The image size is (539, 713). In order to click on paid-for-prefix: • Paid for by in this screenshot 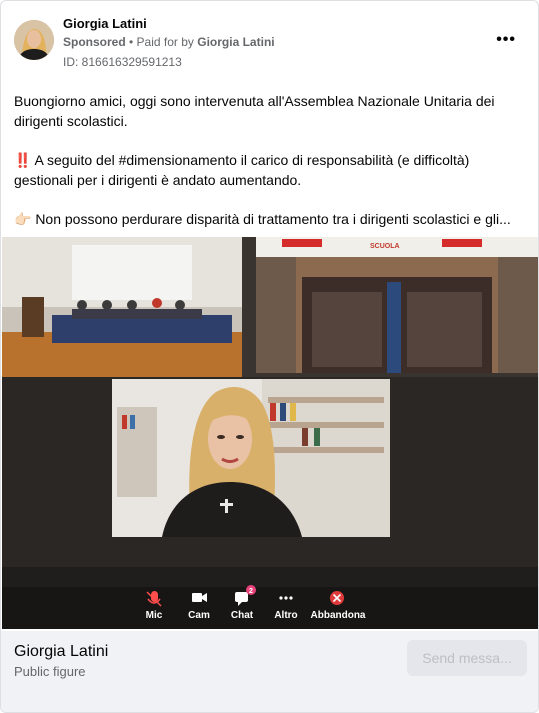, I will do `click(161, 42)`.